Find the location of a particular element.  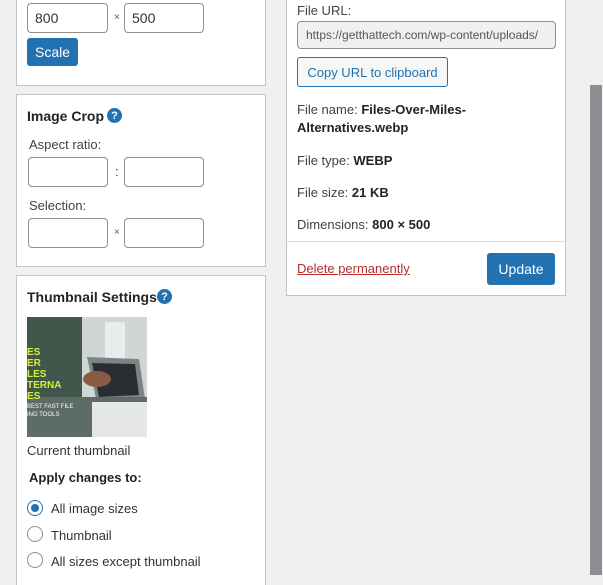

scale-button: Scale is located at coordinates (52, 52).